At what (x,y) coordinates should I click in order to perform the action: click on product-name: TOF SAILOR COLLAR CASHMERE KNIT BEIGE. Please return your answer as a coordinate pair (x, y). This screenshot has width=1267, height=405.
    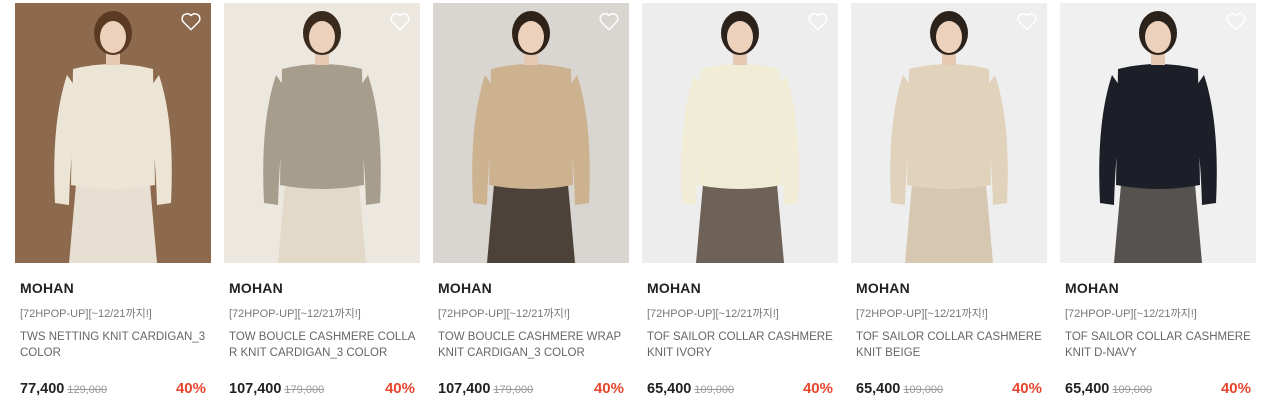
    Looking at the image, I should click on (950, 345).